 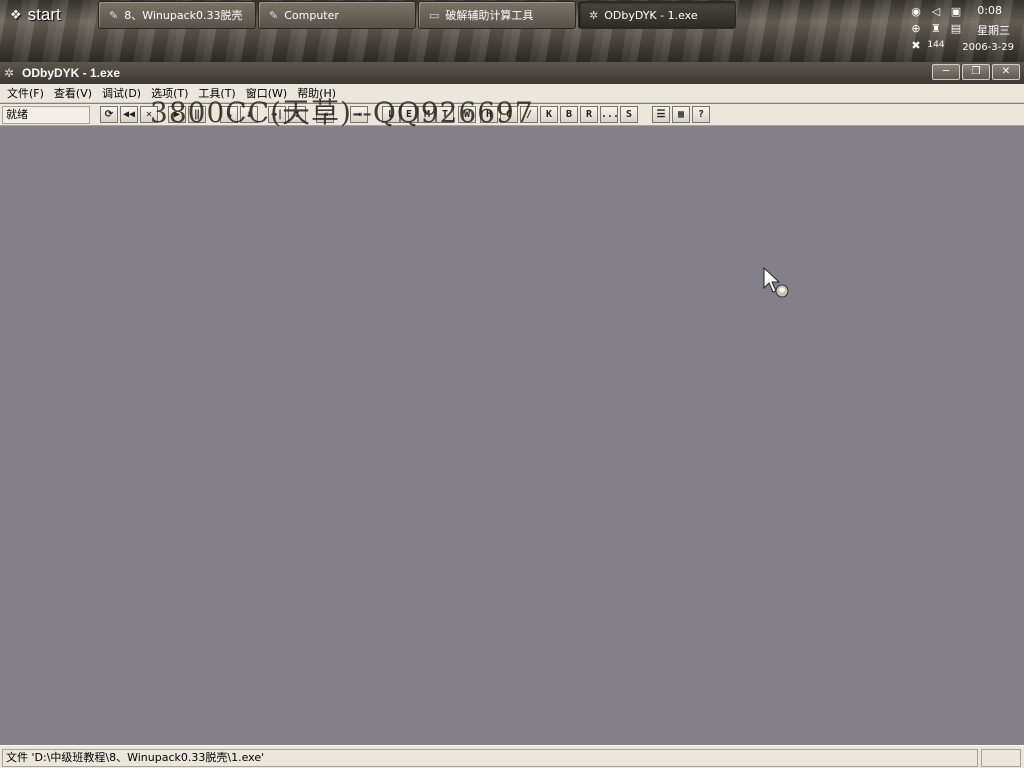 What do you see at coordinates (325, 114) in the screenshot?
I see `execute-till-return-button: ⇥` at bounding box center [325, 114].